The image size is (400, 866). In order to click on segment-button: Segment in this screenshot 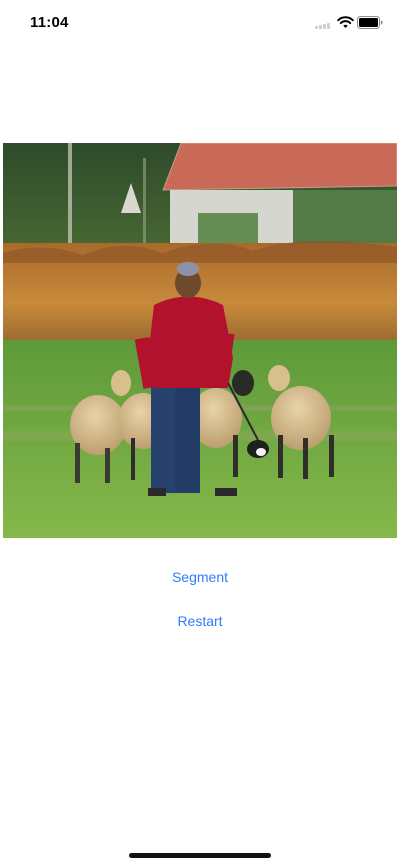, I will do `click(200, 577)`.